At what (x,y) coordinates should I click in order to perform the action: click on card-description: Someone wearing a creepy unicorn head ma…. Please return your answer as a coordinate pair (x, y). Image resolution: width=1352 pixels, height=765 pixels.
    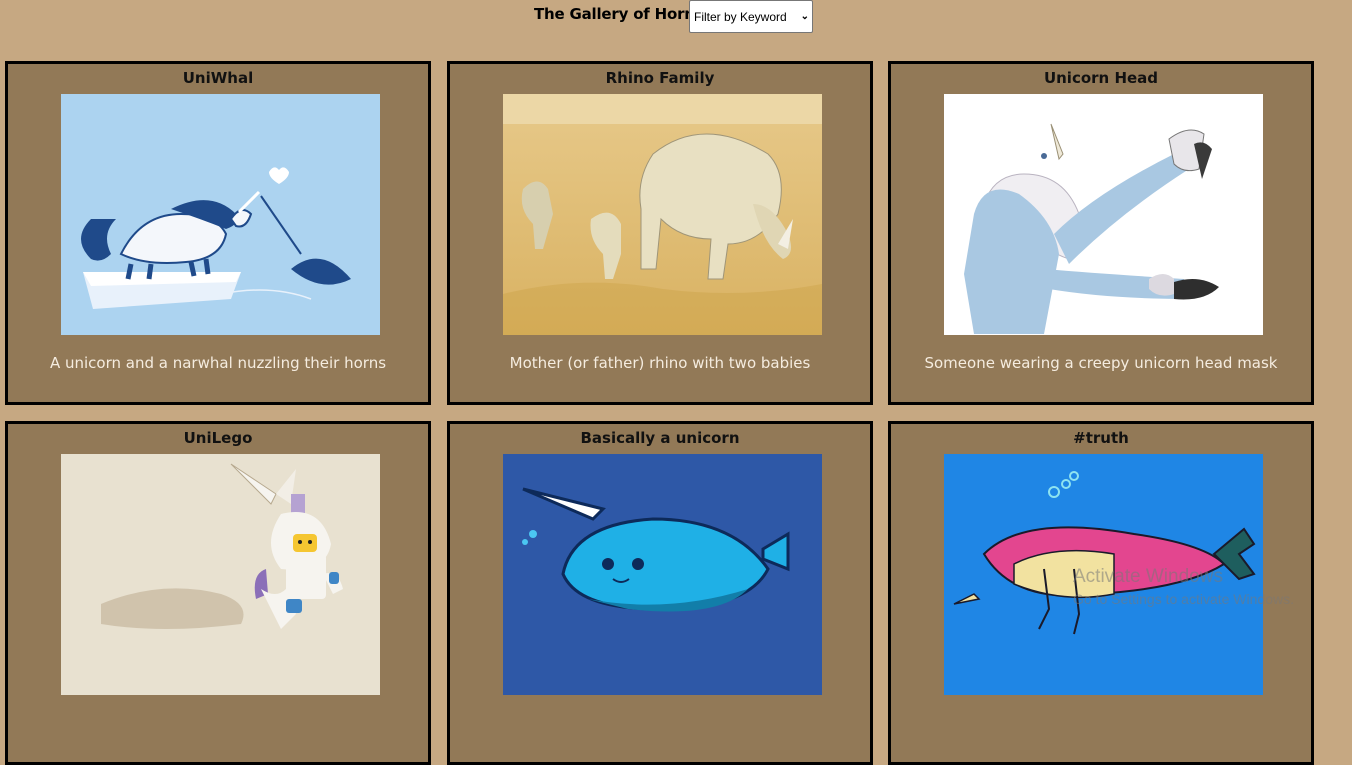
    Looking at the image, I should click on (1101, 363).